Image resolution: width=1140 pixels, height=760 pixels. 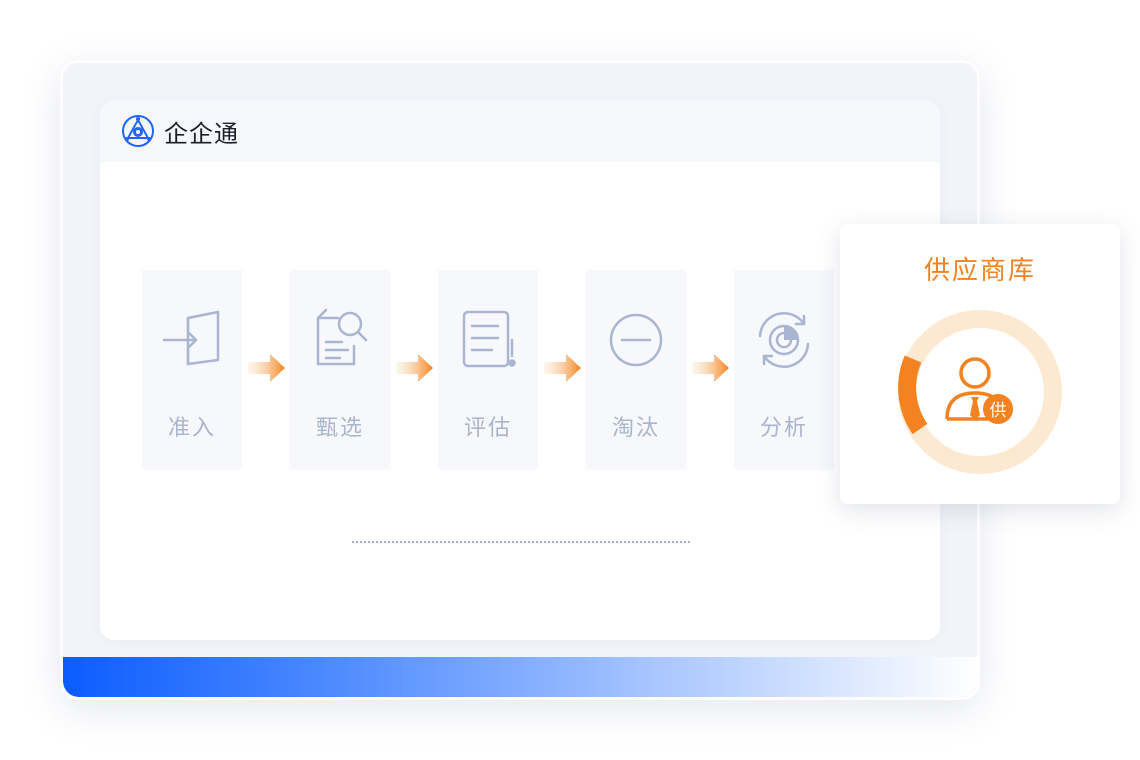 I want to click on document-search-icon, so click(x=342, y=337).